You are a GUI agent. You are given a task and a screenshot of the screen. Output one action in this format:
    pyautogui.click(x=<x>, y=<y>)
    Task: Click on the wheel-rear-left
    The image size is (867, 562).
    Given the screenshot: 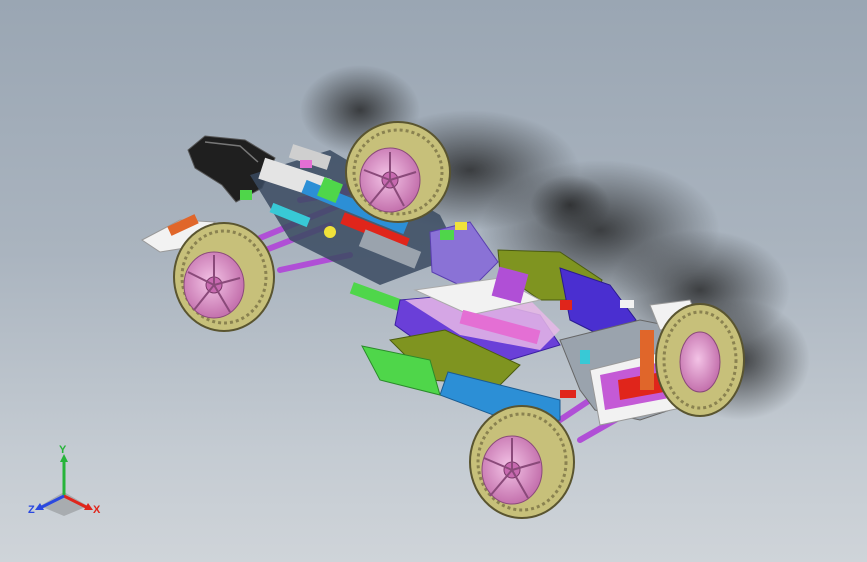 What is the action you would take?
    pyautogui.click(x=224, y=277)
    